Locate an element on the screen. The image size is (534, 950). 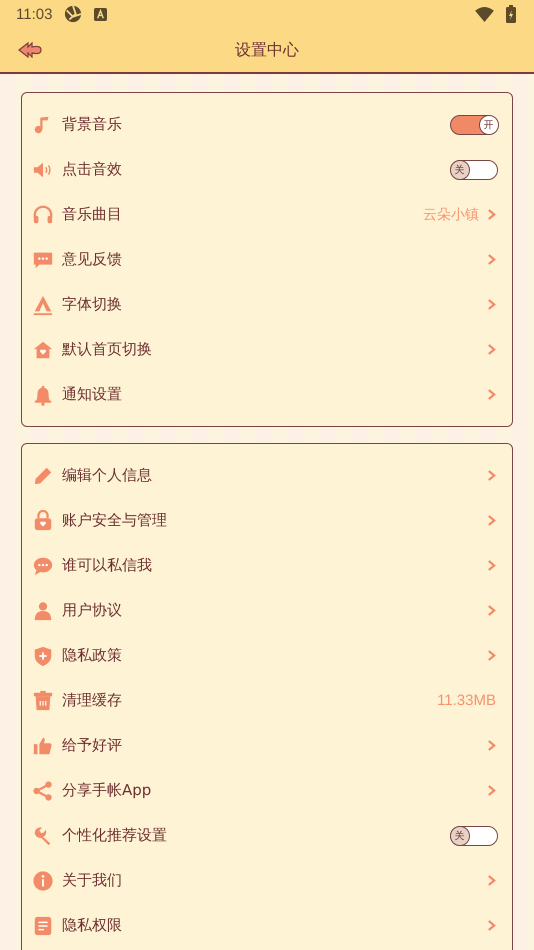
toggle-switch: 开 is located at coordinates (474, 124).